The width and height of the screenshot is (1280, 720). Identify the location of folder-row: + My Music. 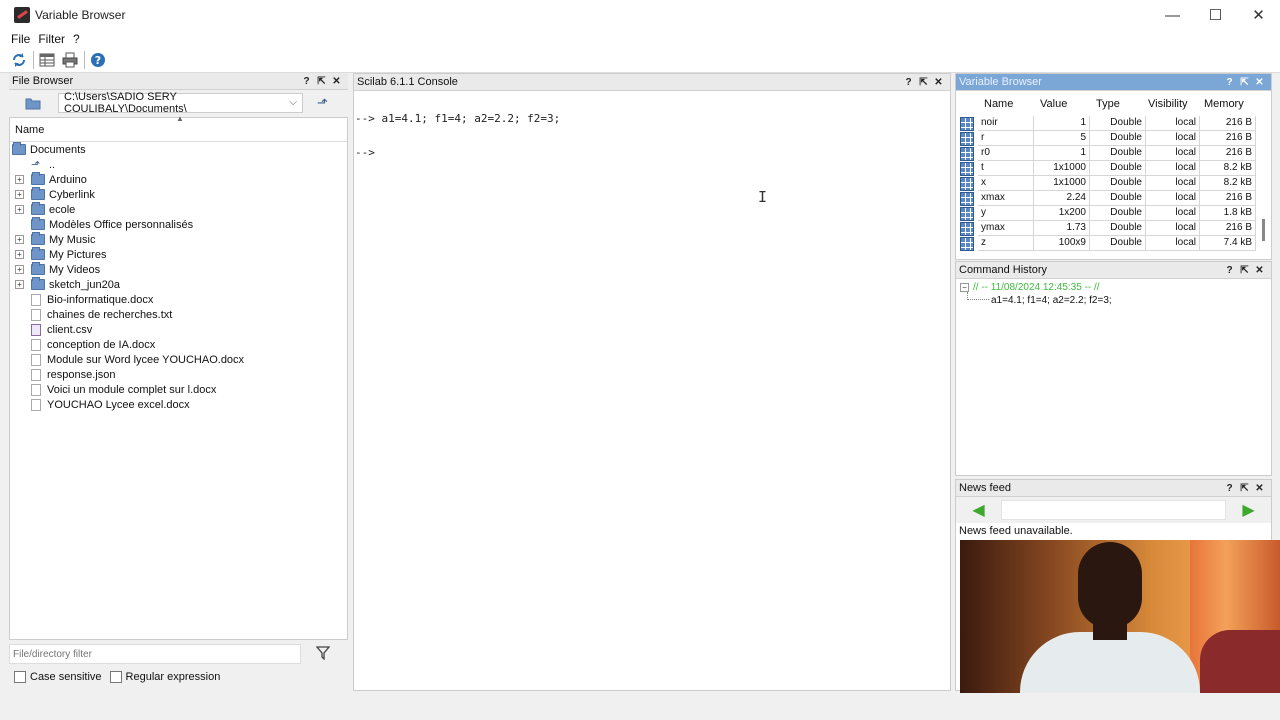
(178, 239).